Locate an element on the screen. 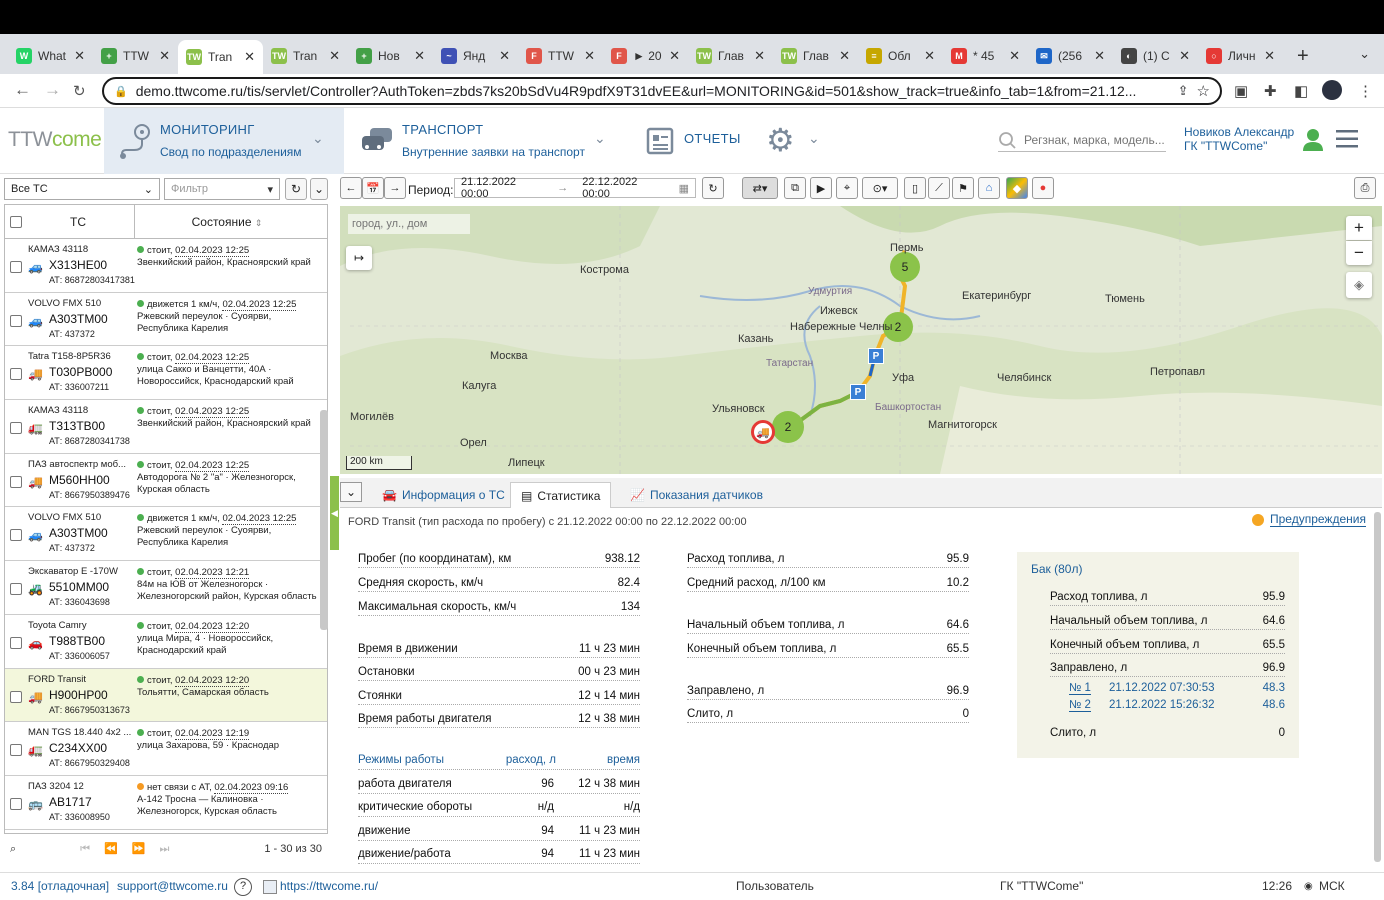 This screenshot has width=1384, height=900. sidepanel-icon: ◧ is located at coordinates (1301, 91).